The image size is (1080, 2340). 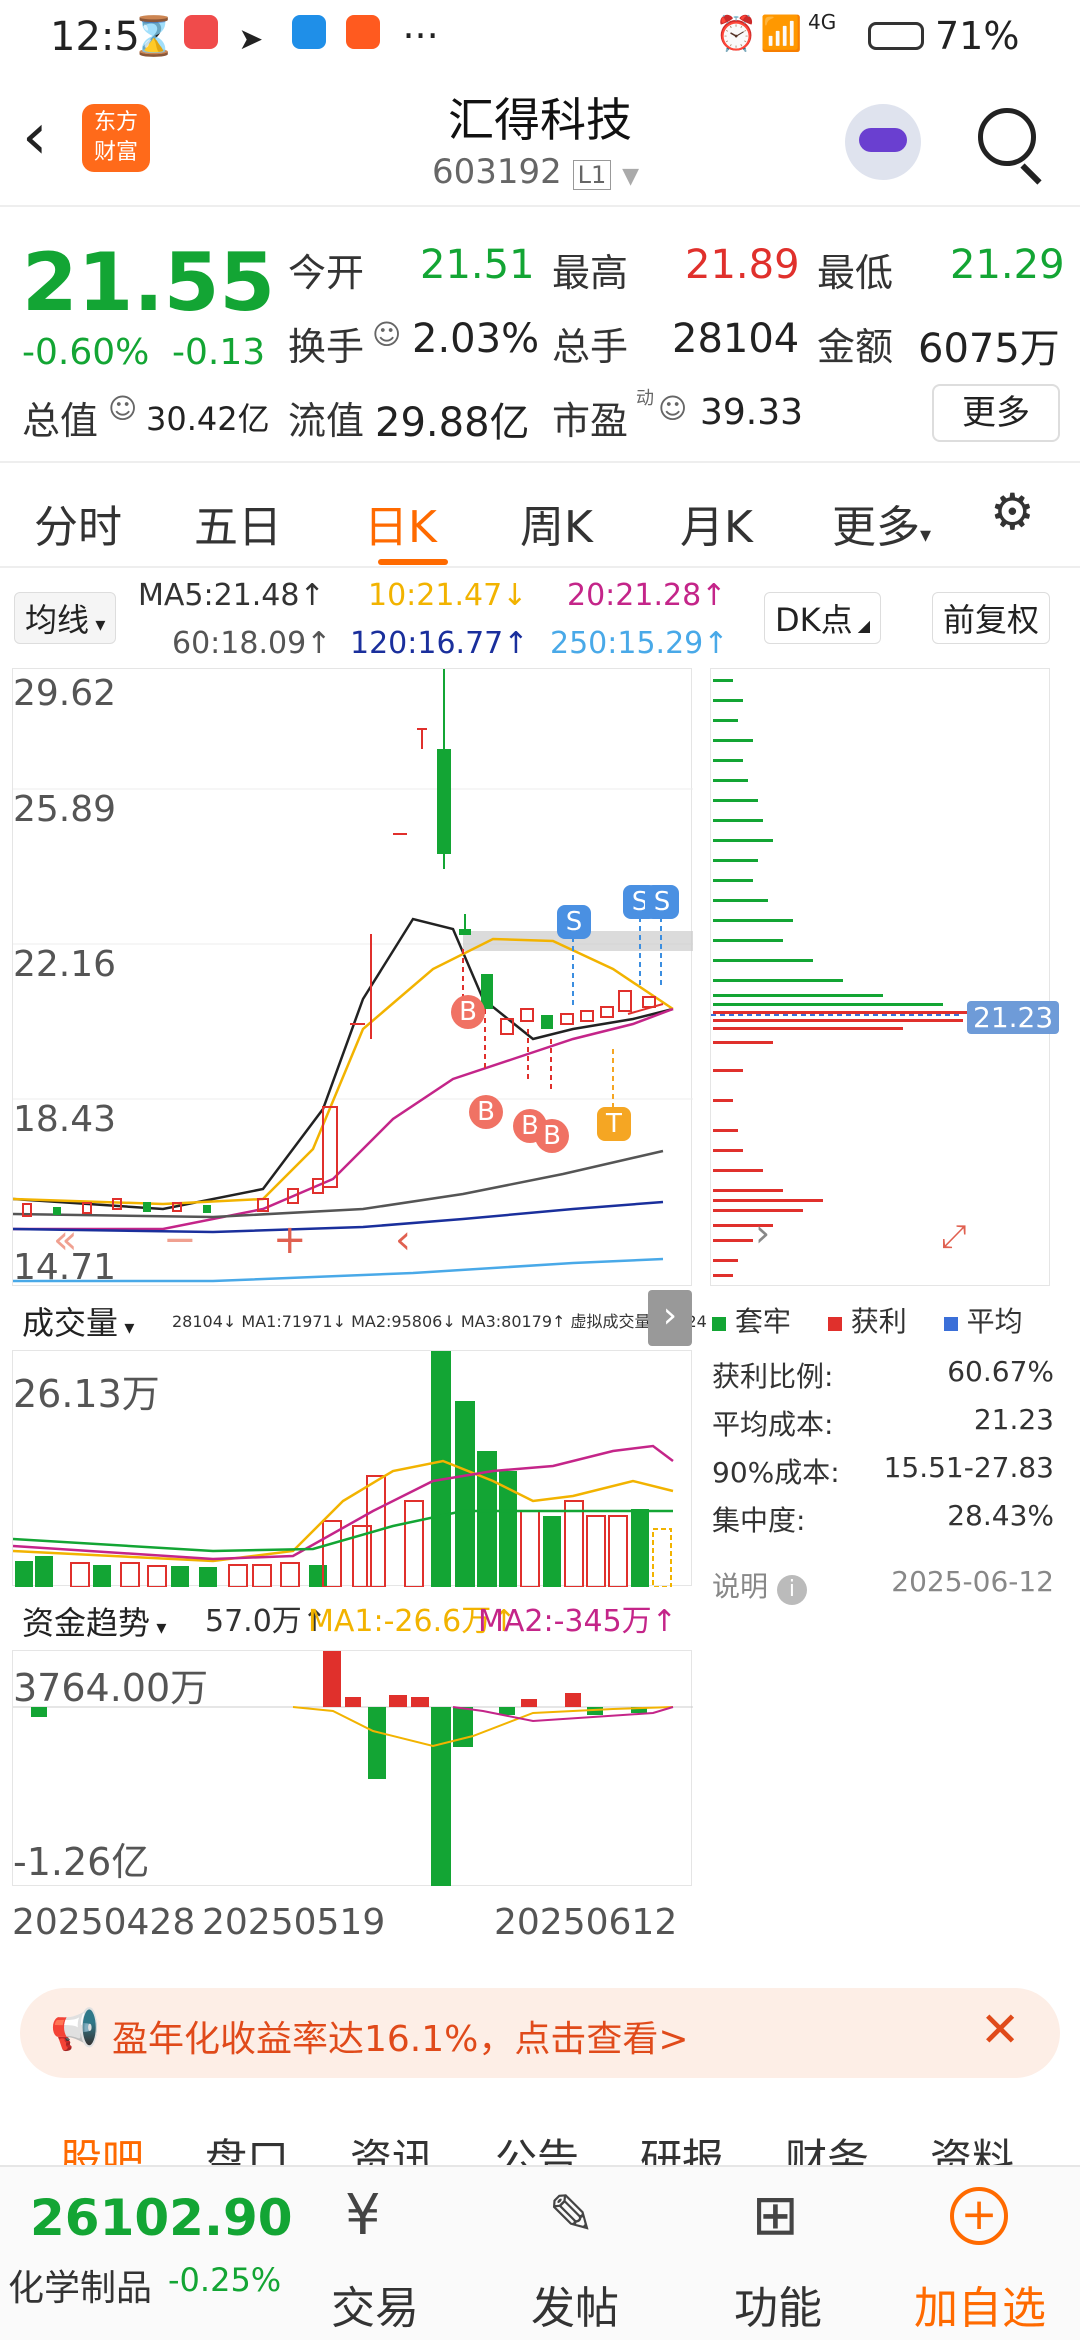 I want to click on trapped-bars, so click(x=828, y=842).